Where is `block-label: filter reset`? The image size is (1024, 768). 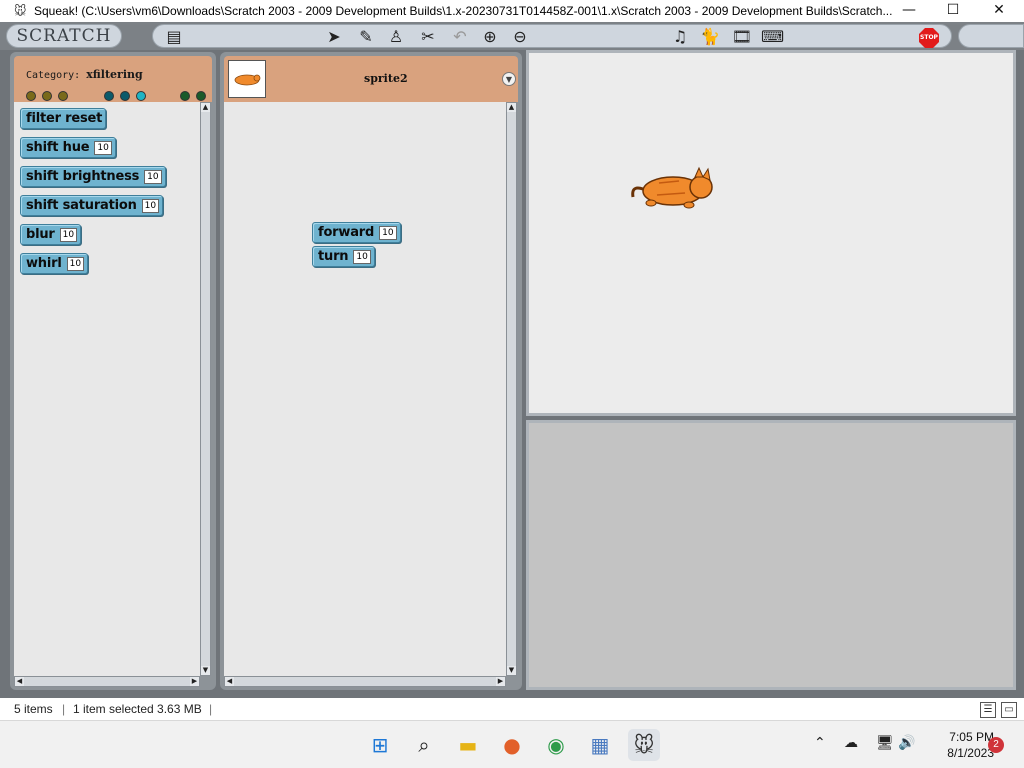
block-label: filter reset is located at coordinates (64, 118).